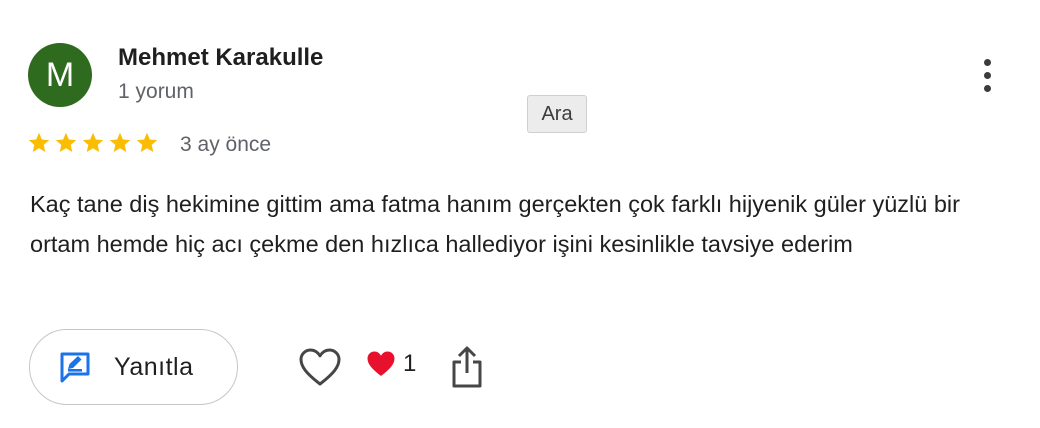 Image resolution: width=1040 pixels, height=428 pixels. Describe the element at coordinates (410, 363) in the screenshot. I see `reaction-count: 1` at that location.